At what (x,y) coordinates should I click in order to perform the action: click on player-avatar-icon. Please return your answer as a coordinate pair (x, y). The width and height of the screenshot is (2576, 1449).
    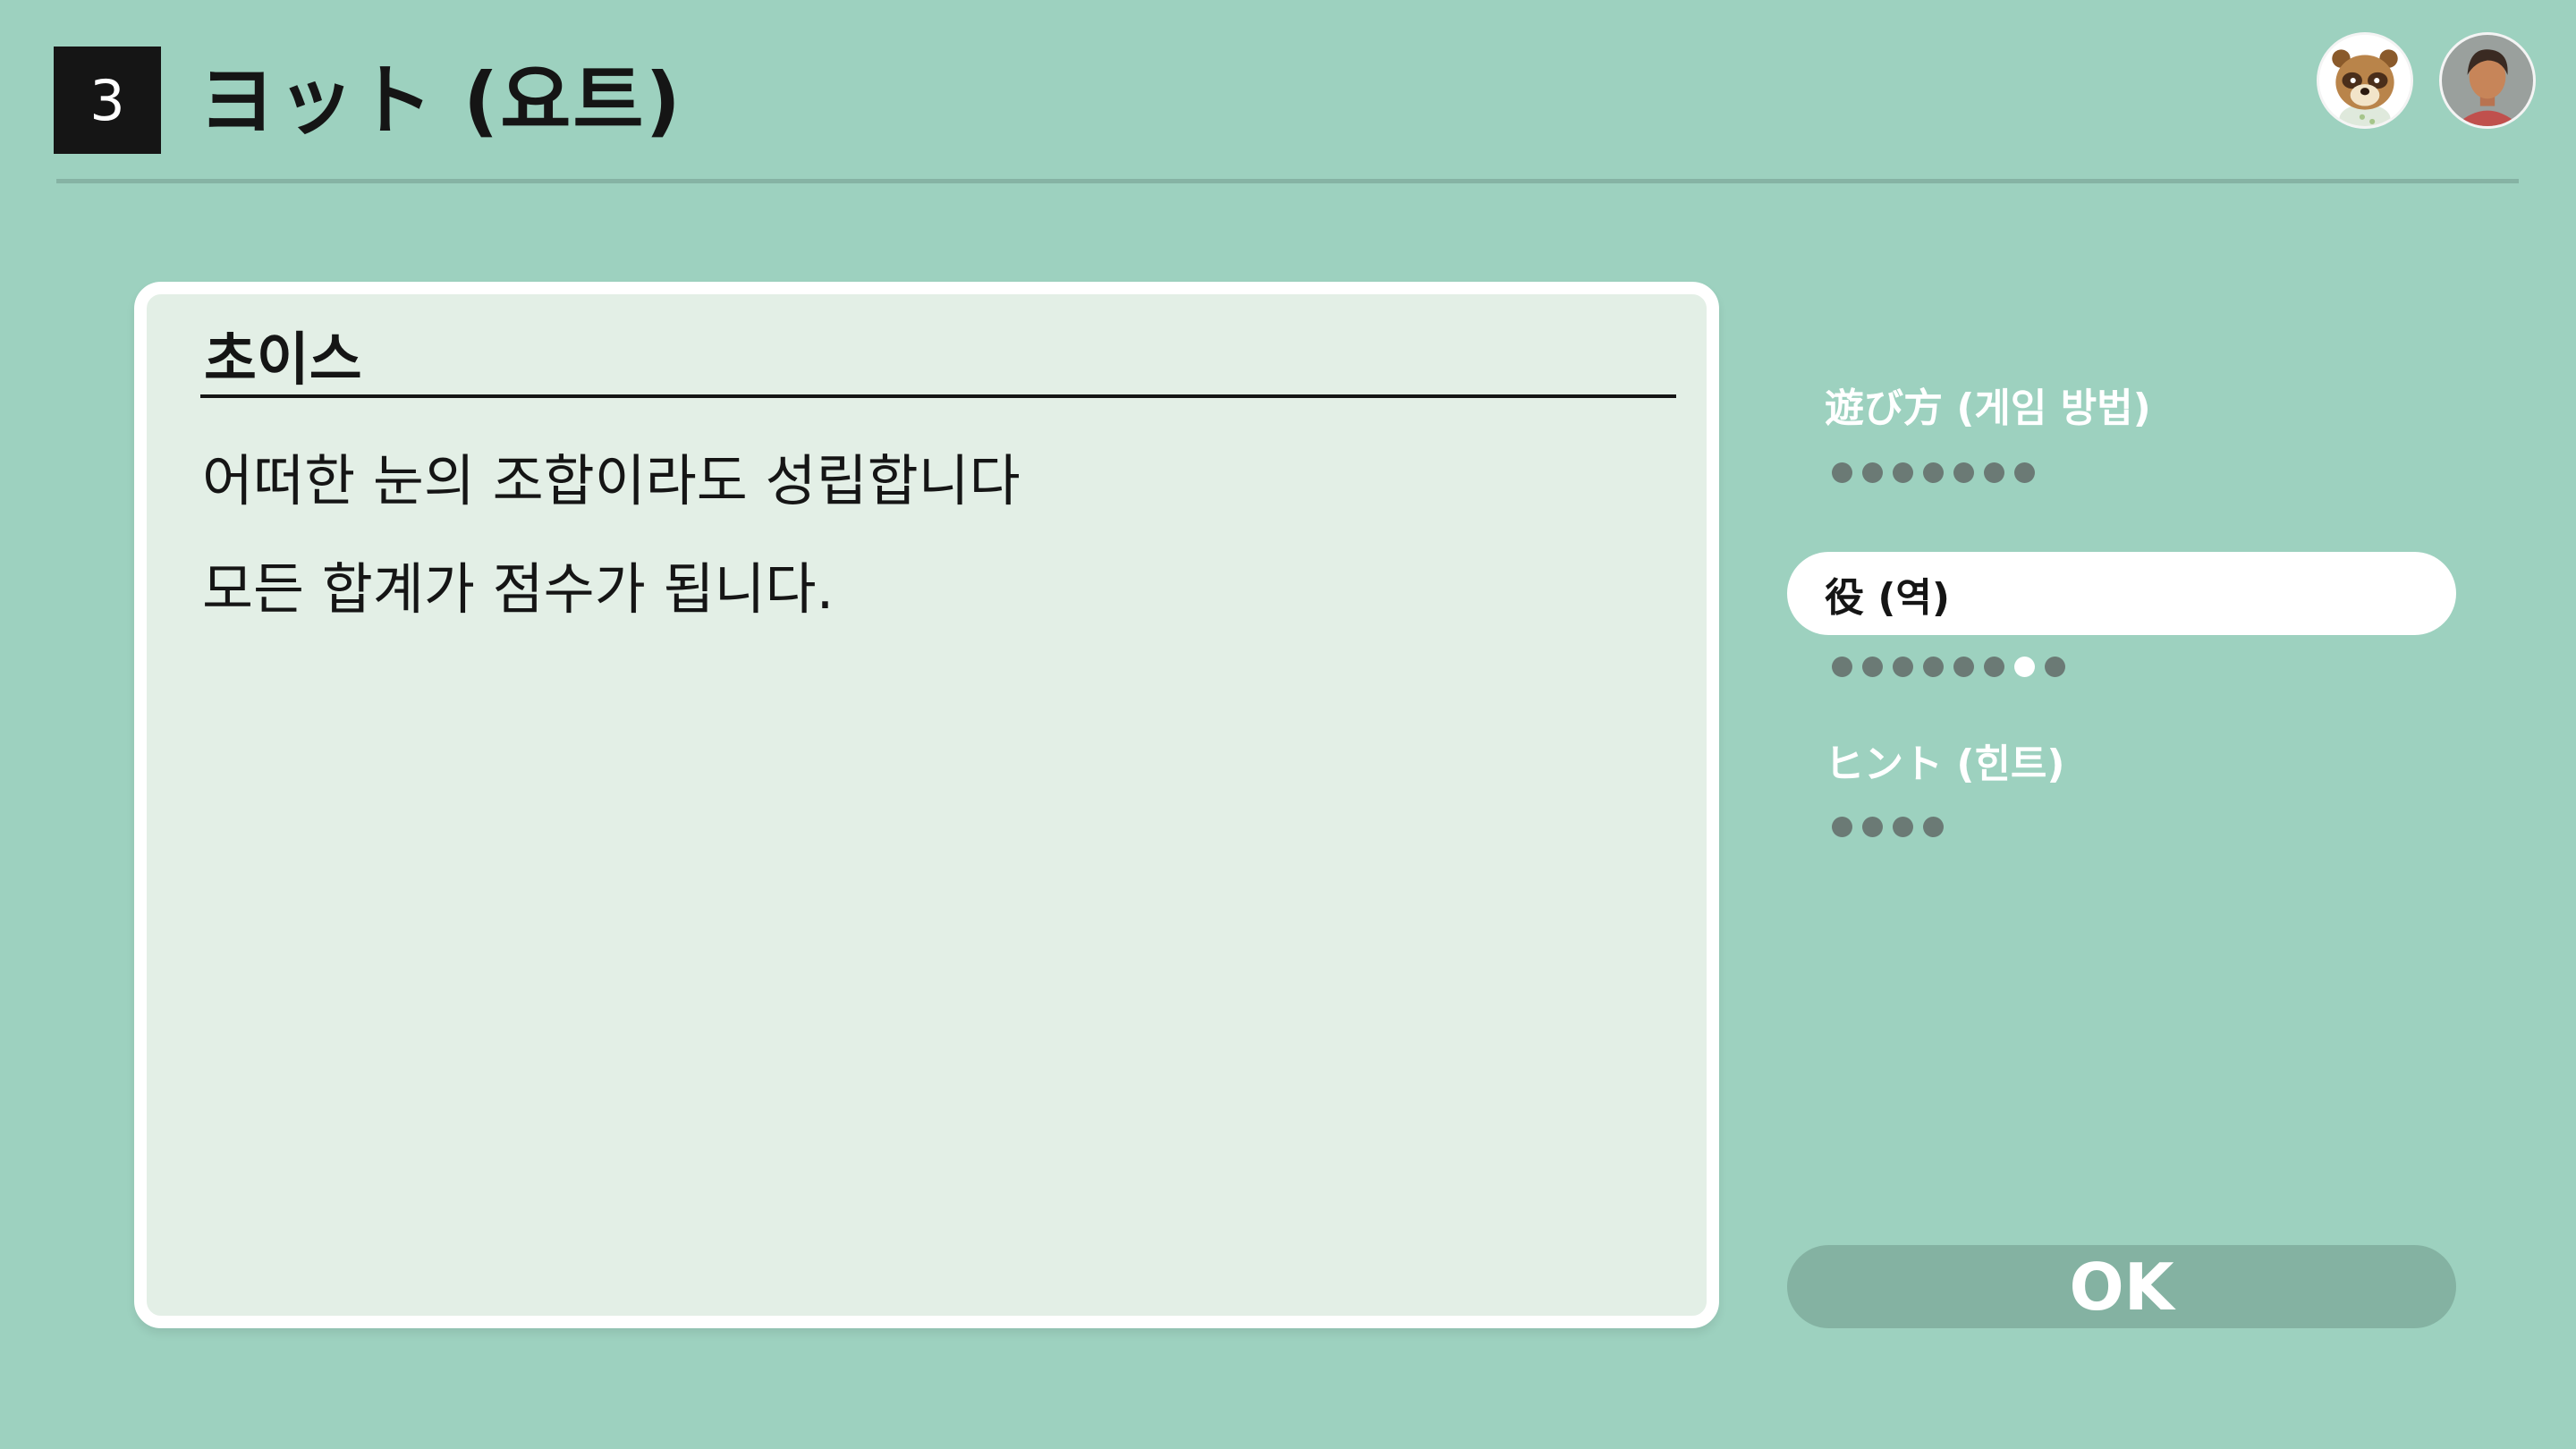
    Looking at the image, I should click on (2487, 80).